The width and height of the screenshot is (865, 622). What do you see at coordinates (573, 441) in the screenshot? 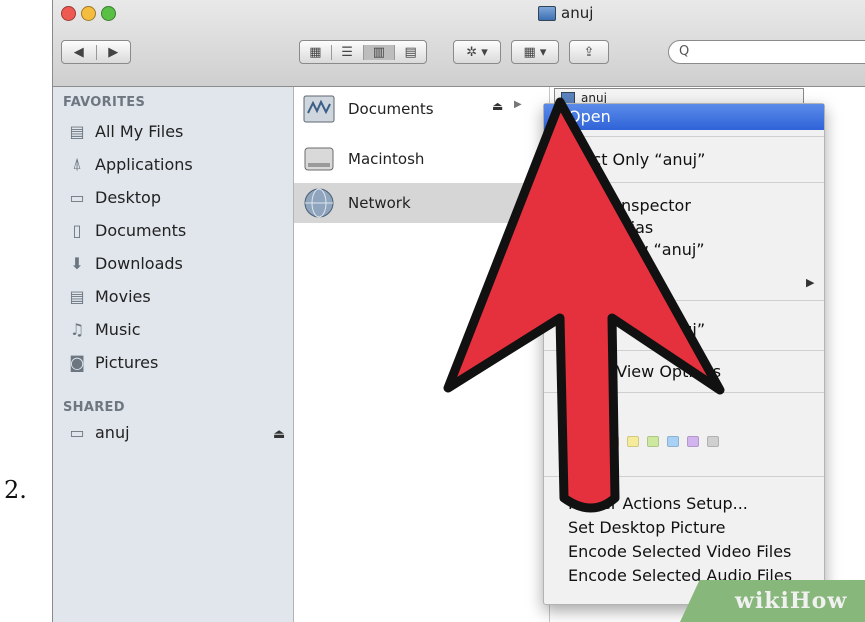
I see `clear-label-button: ×` at bounding box center [573, 441].